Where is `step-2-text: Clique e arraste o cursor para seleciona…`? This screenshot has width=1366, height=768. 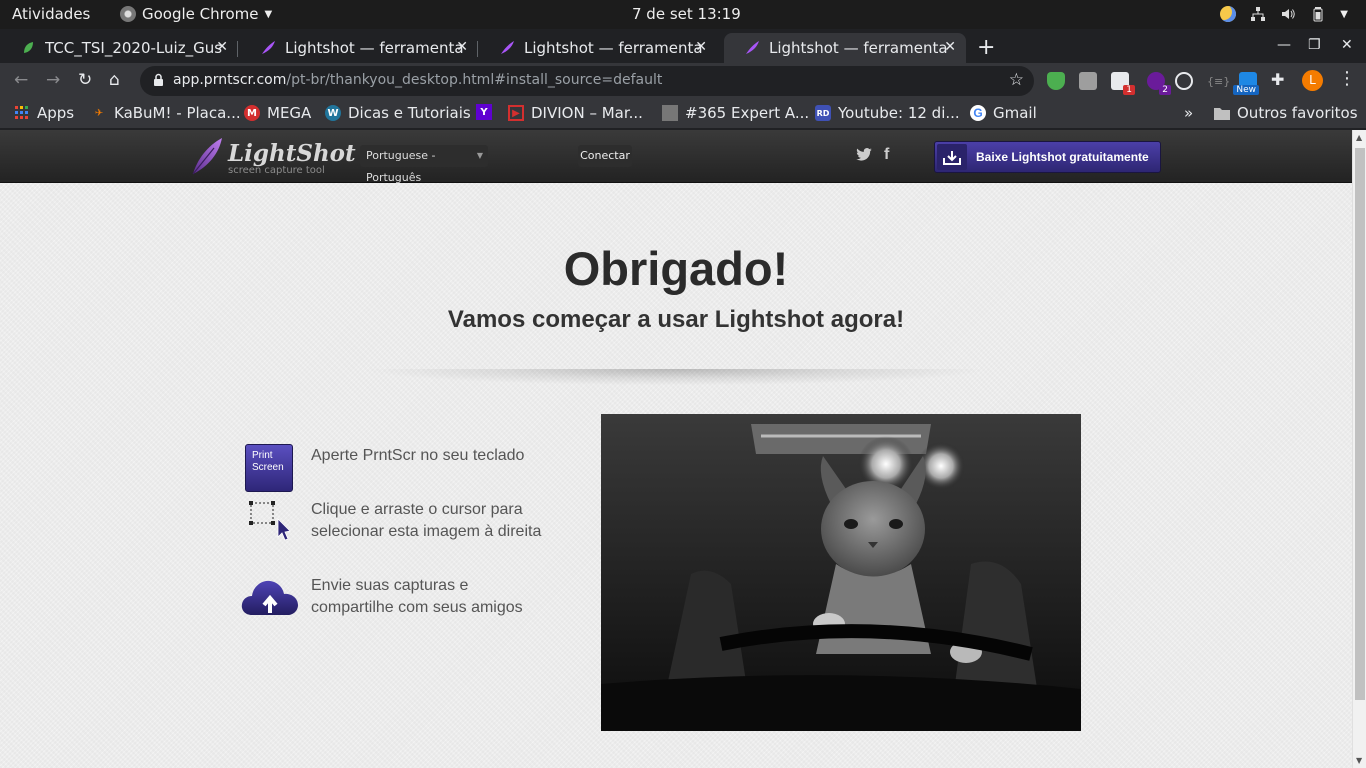
step-2-text: Clique e arraste o cursor para seleciona… is located at coordinates (426, 520).